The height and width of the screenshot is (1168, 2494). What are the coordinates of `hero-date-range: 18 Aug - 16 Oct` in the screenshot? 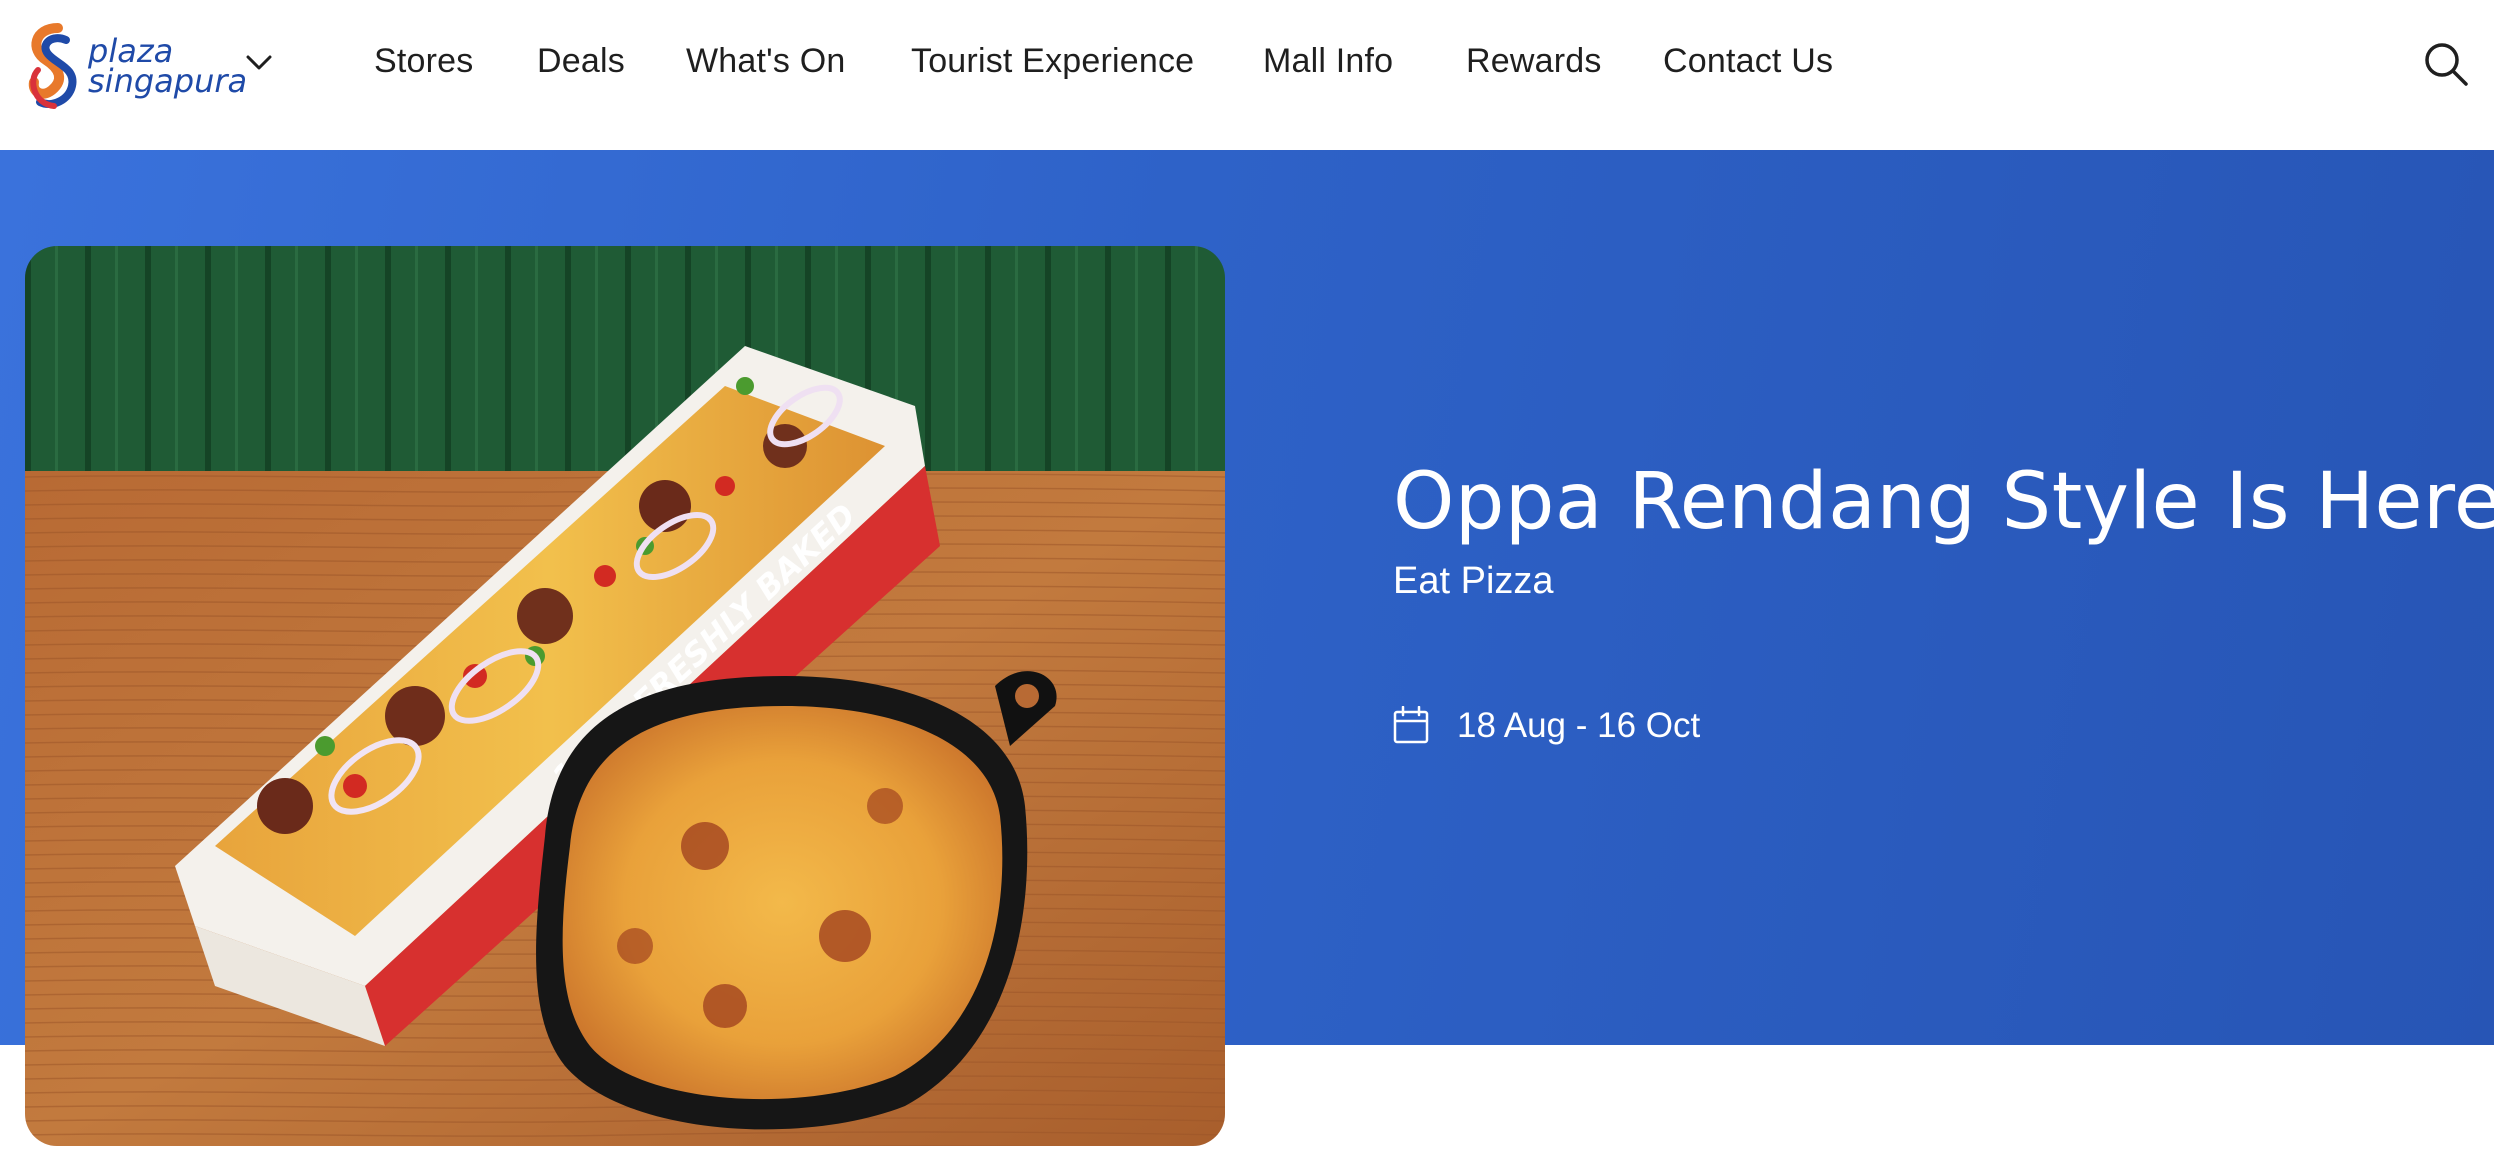 It's located at (1579, 725).